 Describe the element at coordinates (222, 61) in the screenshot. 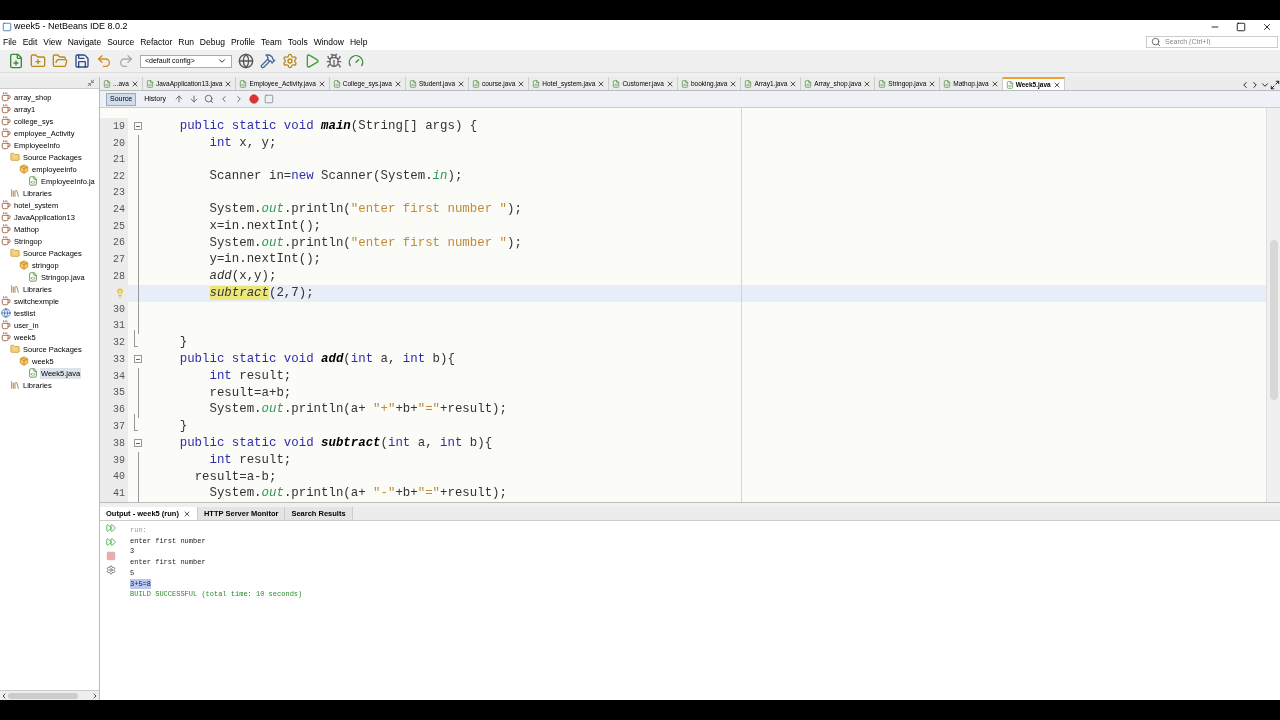

I see `dropdown-caret-icon` at that location.